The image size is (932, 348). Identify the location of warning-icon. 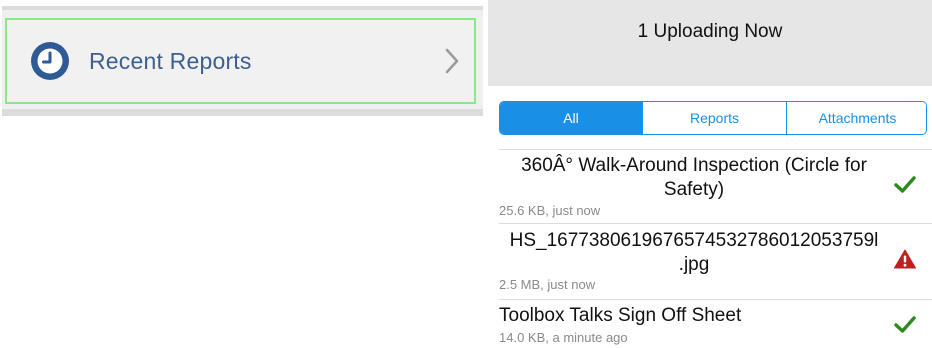
(905, 259).